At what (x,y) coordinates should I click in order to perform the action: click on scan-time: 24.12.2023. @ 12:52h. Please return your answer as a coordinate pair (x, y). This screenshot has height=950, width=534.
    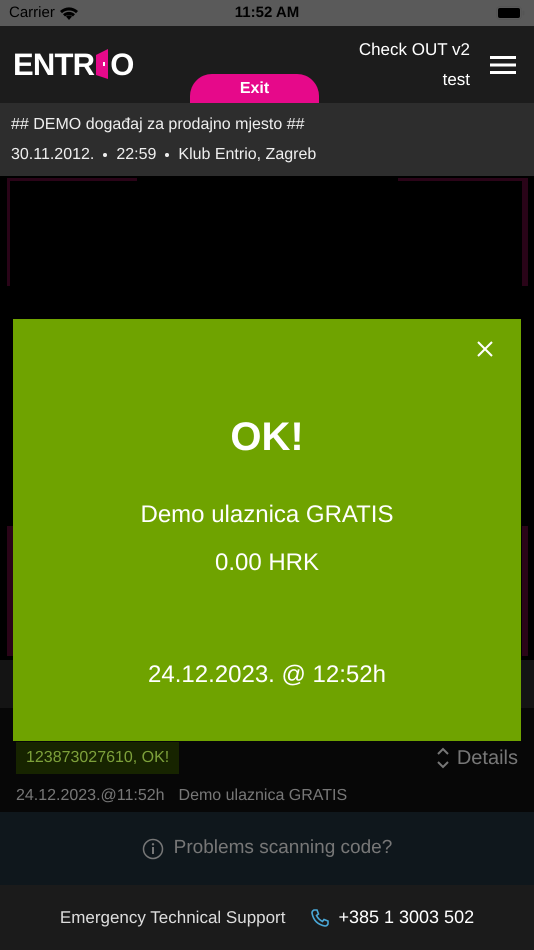
    Looking at the image, I should click on (267, 675).